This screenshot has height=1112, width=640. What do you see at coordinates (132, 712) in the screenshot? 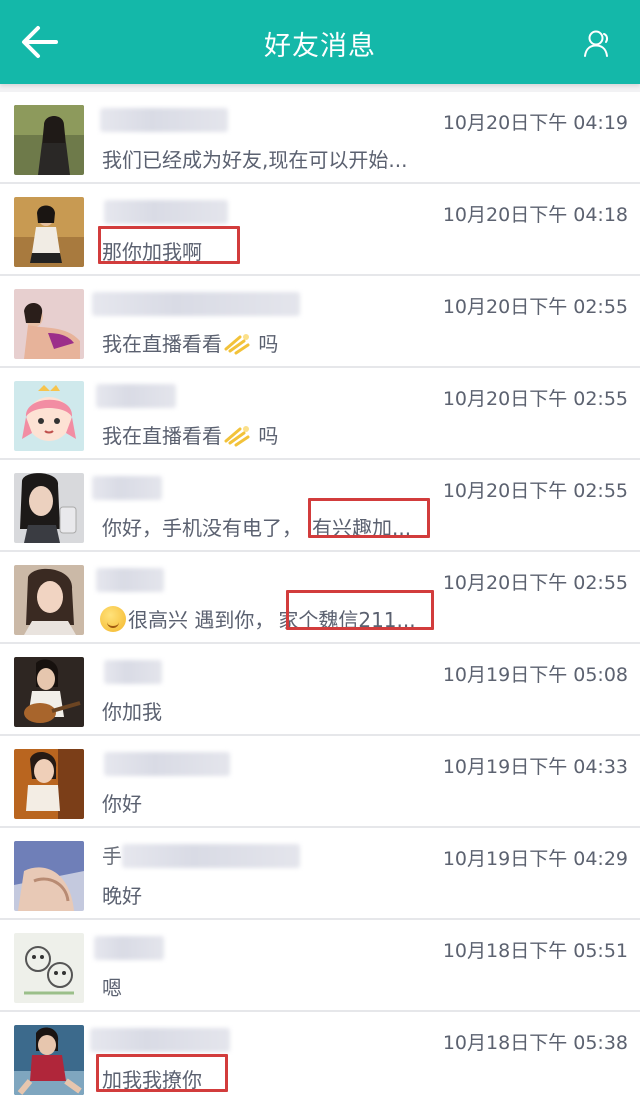
I see `message-preview: 你加我` at bounding box center [132, 712].